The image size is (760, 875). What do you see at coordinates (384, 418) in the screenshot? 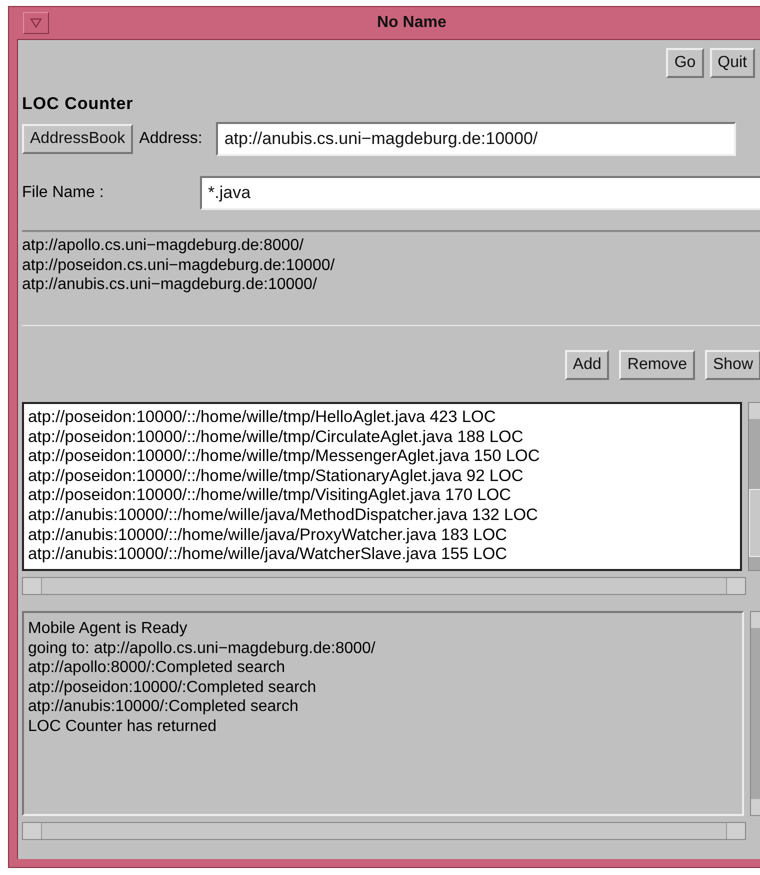
I see `result-item: atp://poseidon:10000/::/home/wille/tmp/HelloAglet.java 423 LOC` at bounding box center [384, 418].